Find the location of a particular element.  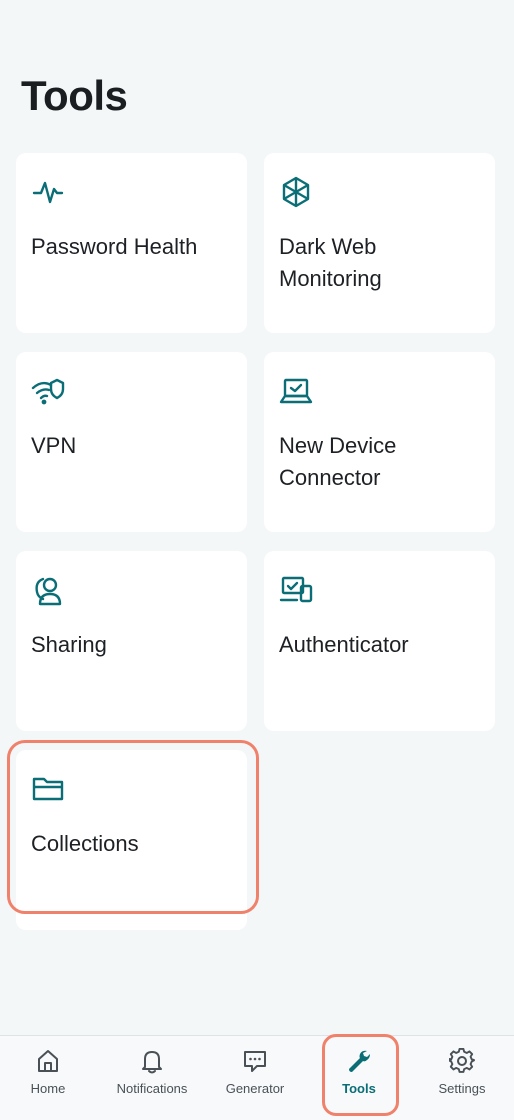

tab-label: Generator is located at coordinates (255, 1088).